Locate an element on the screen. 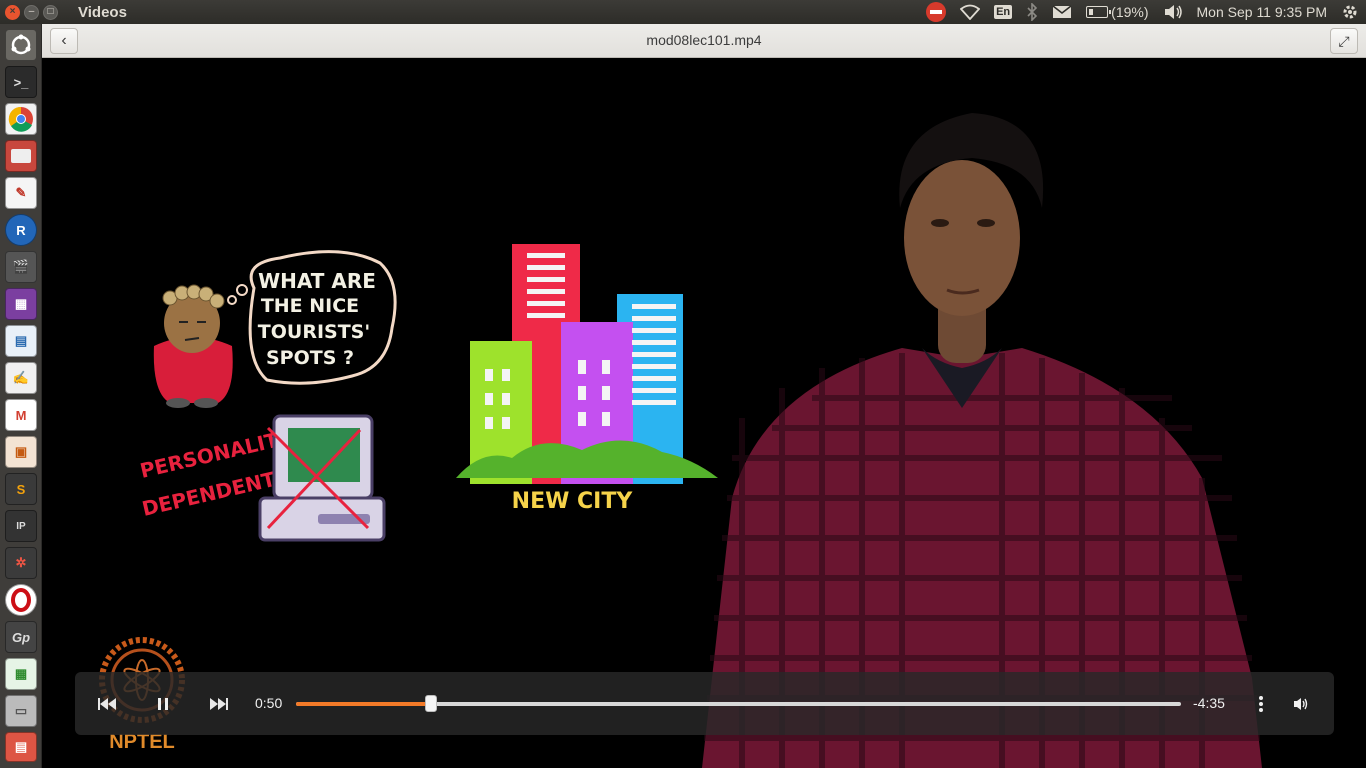 The height and width of the screenshot is (768, 1366). launcher-r: R is located at coordinates (21, 230).